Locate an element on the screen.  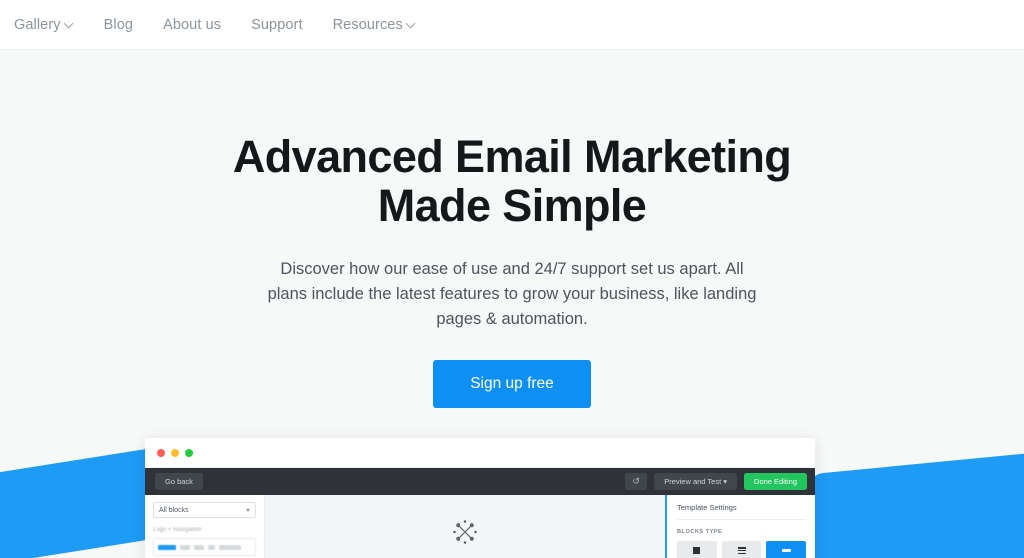
undo-icon: ↺ is located at coordinates (636, 481).